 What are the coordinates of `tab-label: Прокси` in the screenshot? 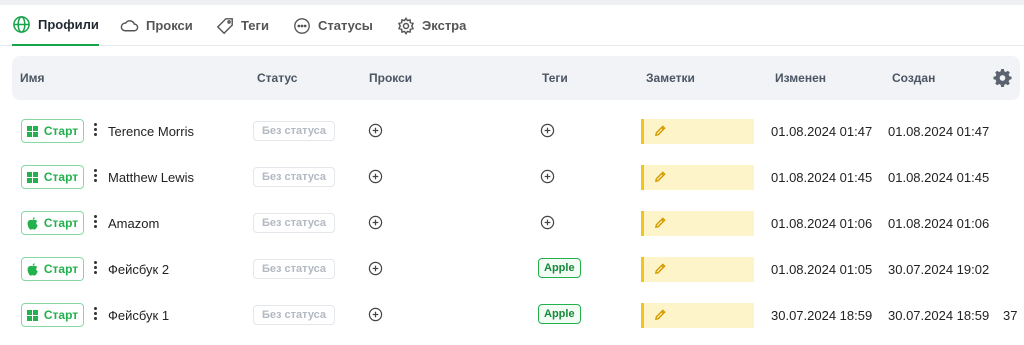 It's located at (169, 25).